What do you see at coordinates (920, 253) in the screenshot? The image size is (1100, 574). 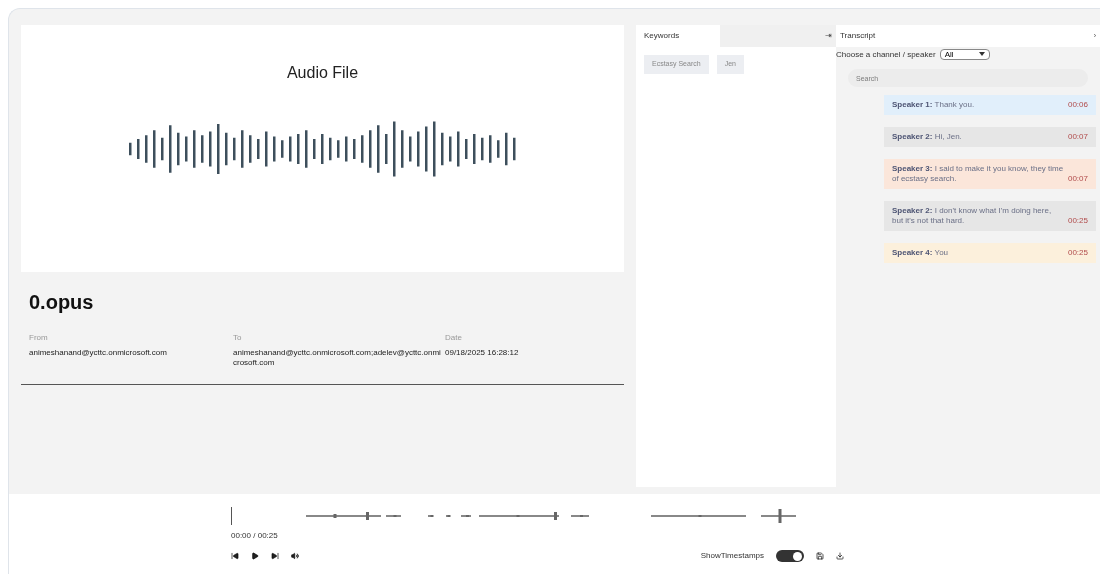 I see `entry-text: Speaker 4: You` at bounding box center [920, 253].